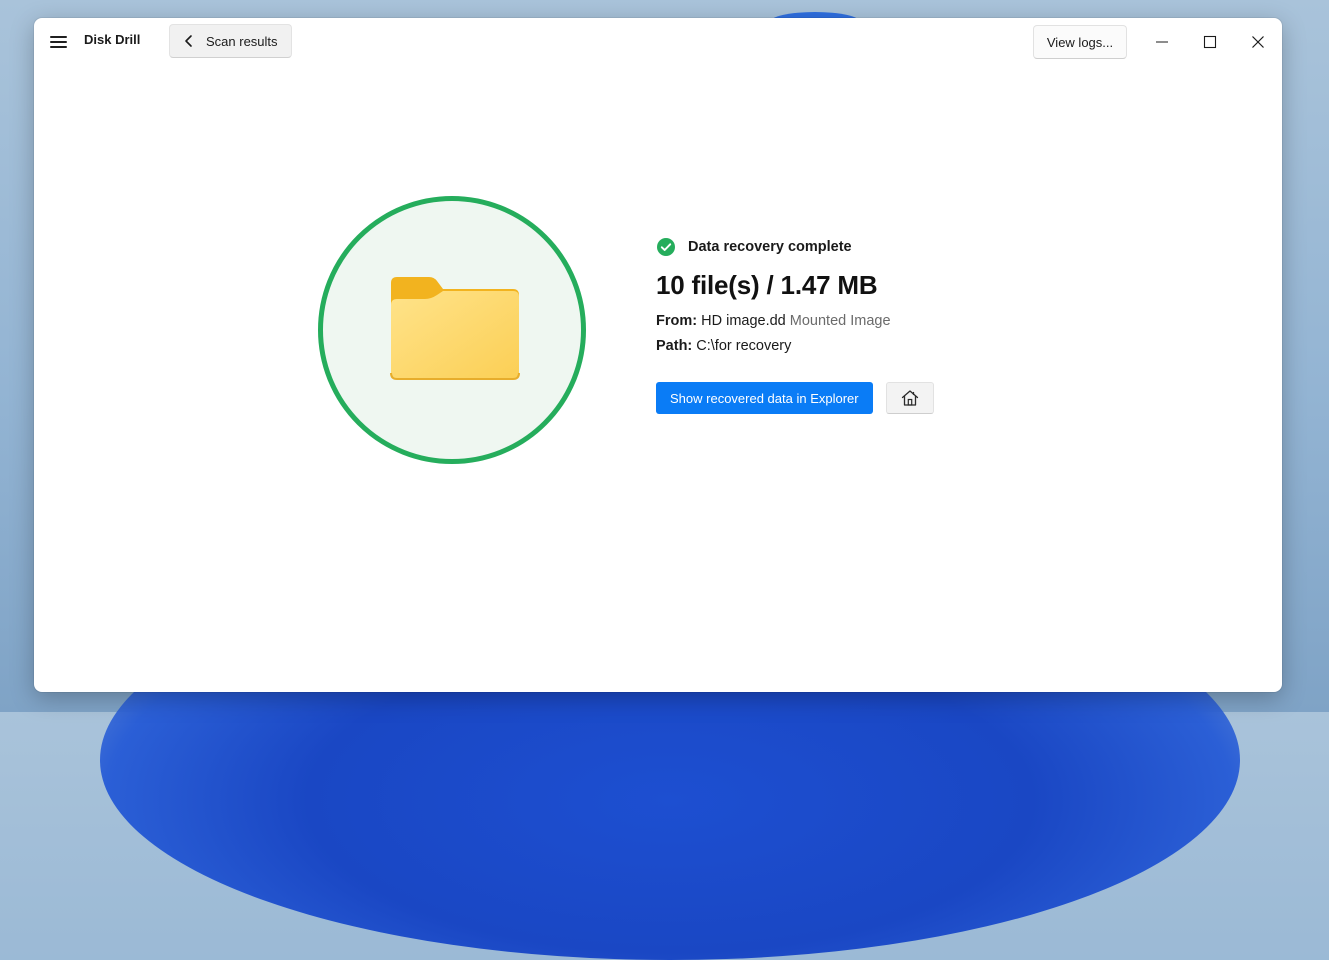  I want to click on chevron-left-icon, so click(188, 41).